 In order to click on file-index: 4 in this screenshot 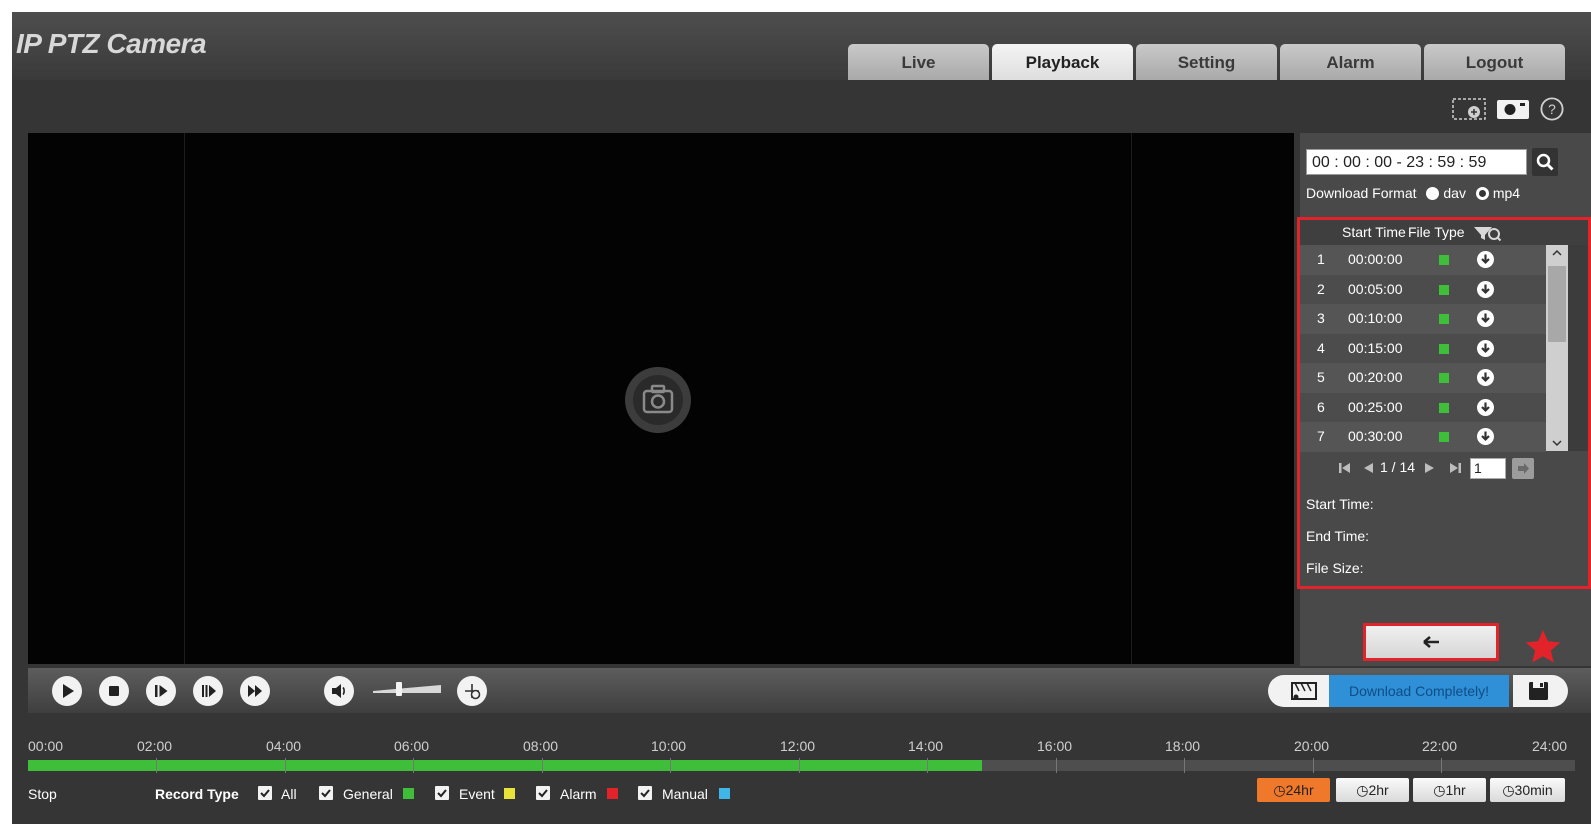, I will do `click(1321, 347)`.